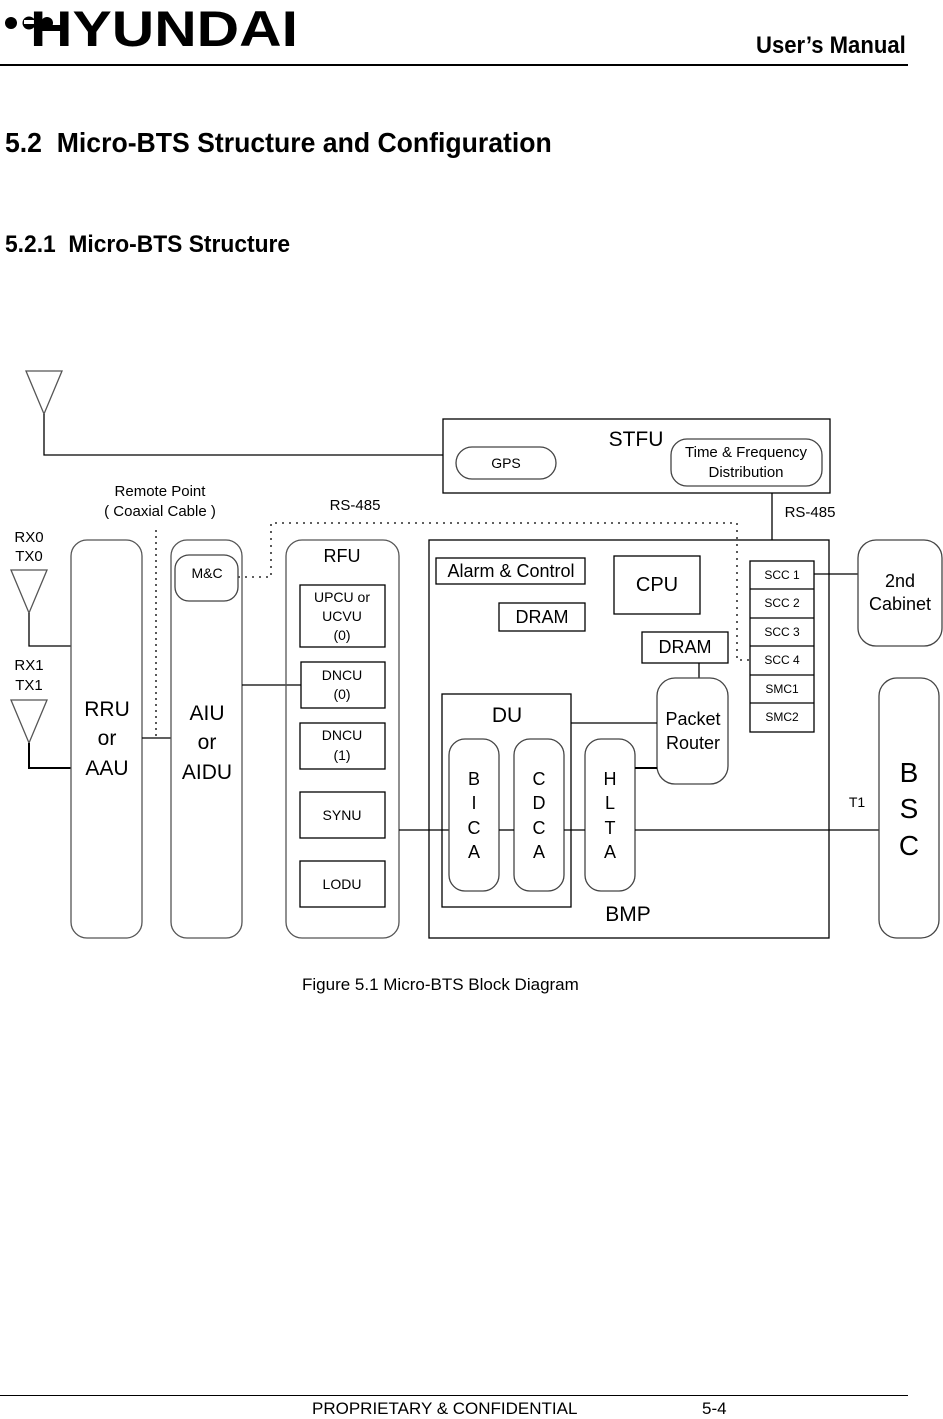 Image resolution: width=943 pixels, height=1419 pixels. I want to click on cdca-letter: A, so click(539, 852).